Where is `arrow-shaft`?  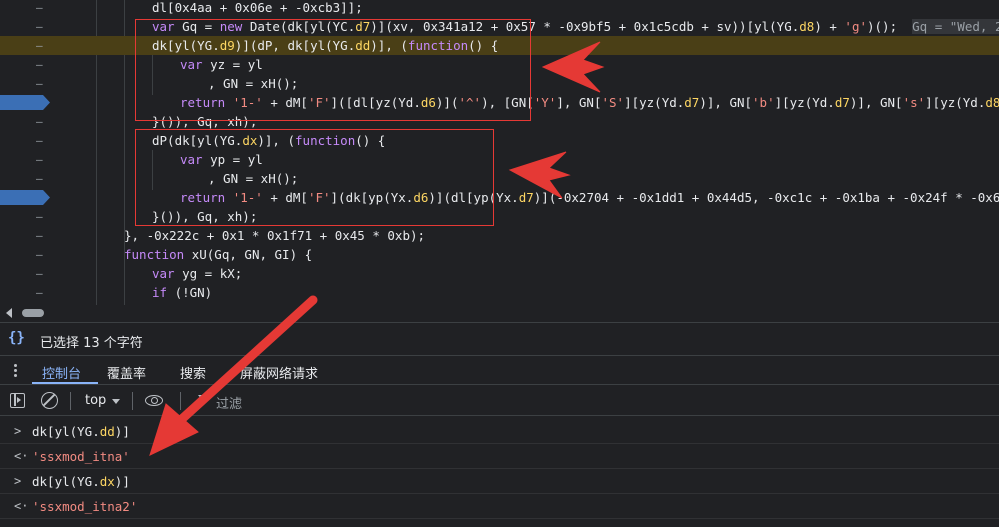
arrow-shaft is located at coordinates (242, 364).